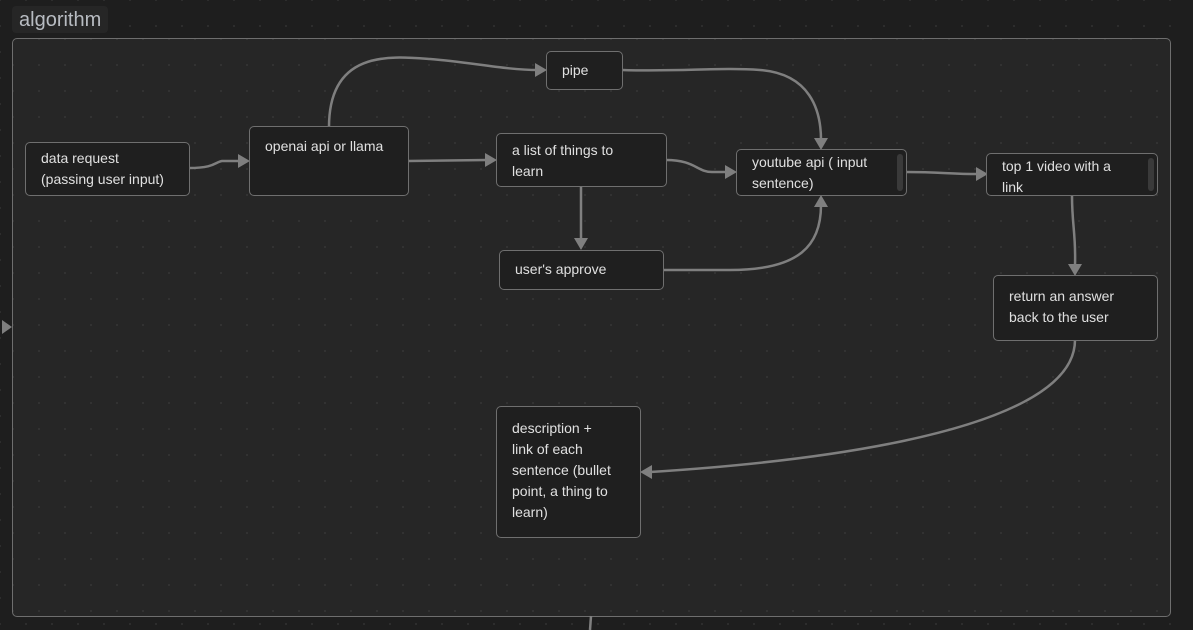  Describe the element at coordinates (743, 238) in the screenshot. I see `edge-users-approve-to-youtube-api` at that location.